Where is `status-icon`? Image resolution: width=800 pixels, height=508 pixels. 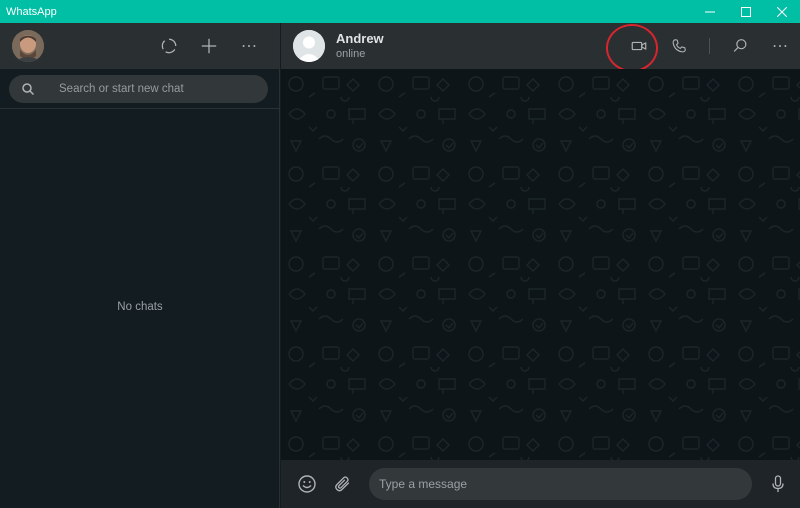
status-icon is located at coordinates (169, 46).